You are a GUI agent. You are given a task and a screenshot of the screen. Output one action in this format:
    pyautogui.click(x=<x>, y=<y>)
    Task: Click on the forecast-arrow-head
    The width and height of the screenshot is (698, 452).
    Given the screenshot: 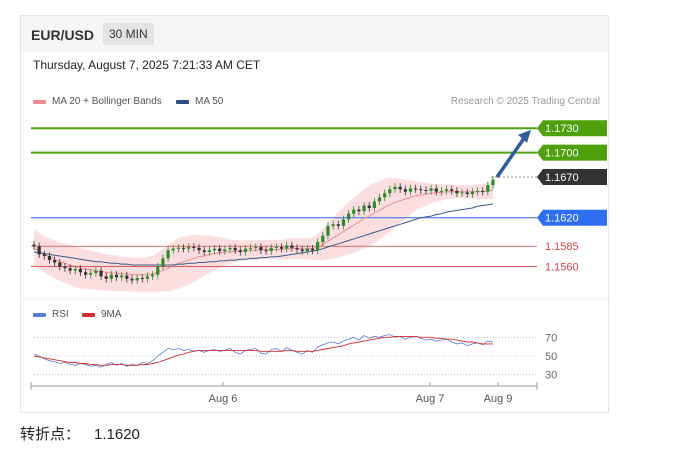 What is the action you would take?
    pyautogui.click(x=524, y=136)
    